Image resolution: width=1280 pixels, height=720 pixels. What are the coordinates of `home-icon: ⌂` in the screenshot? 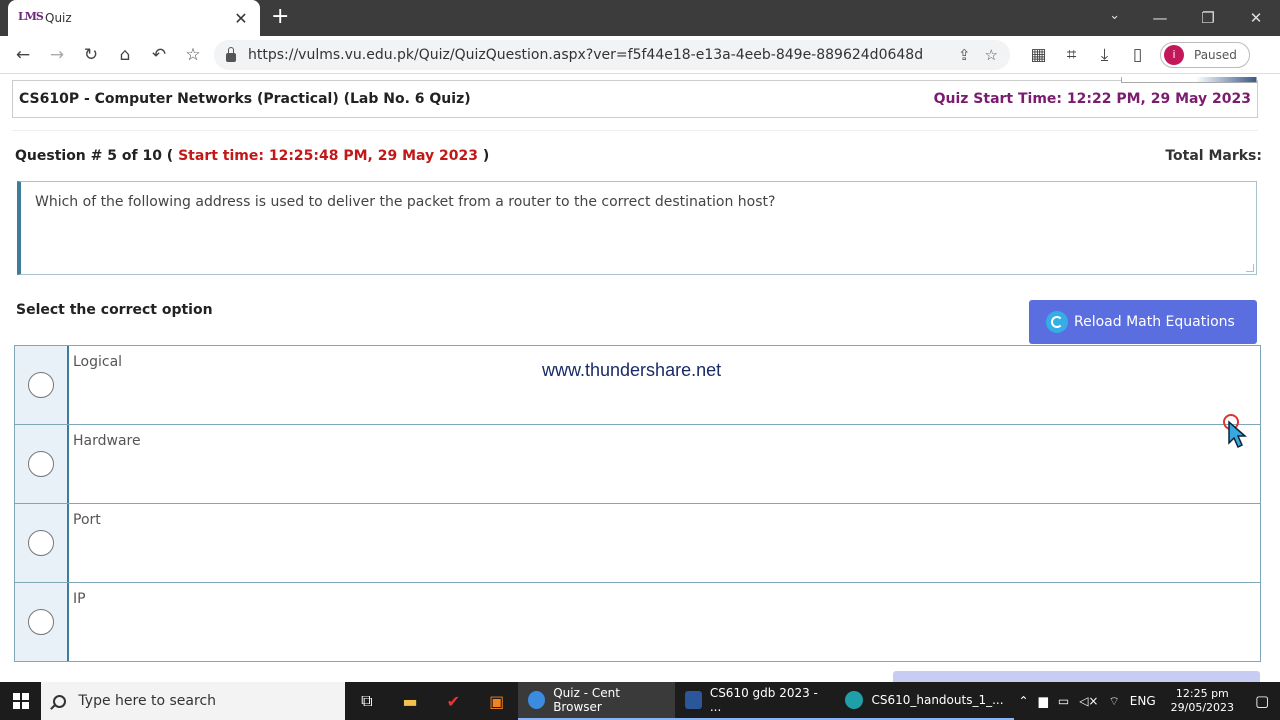 It's located at (125, 55).